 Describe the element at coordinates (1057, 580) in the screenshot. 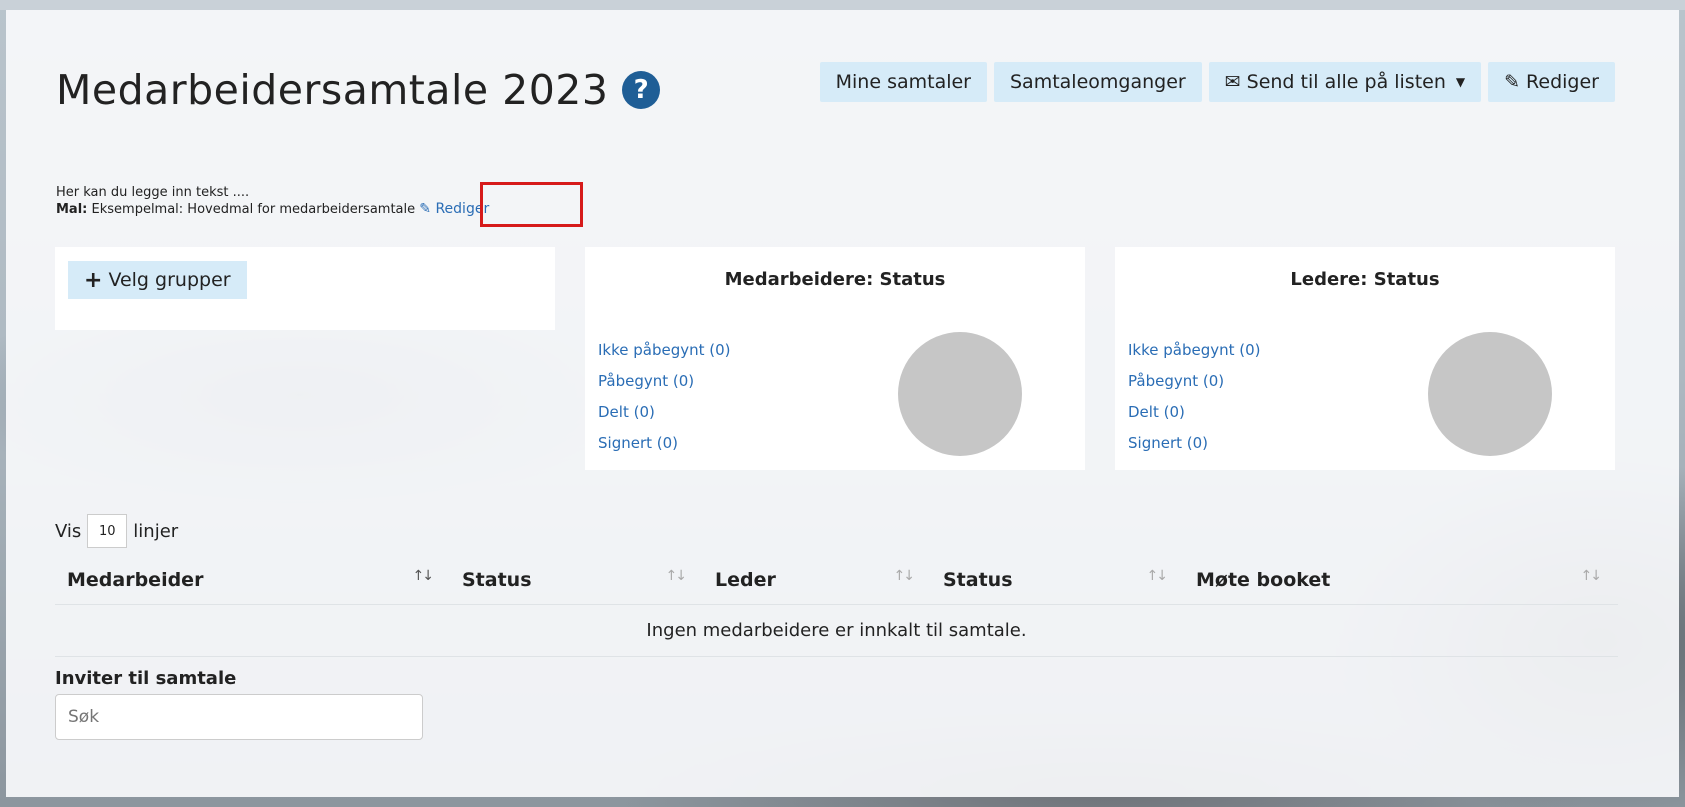

I see `column-header-leader-status: Status ↑↓` at that location.